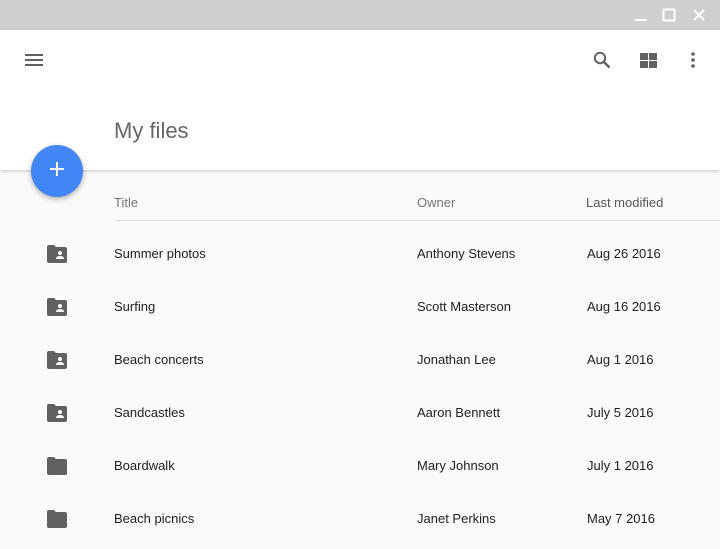 The width and height of the screenshot is (720, 549). I want to click on header-divider, so click(417, 220).